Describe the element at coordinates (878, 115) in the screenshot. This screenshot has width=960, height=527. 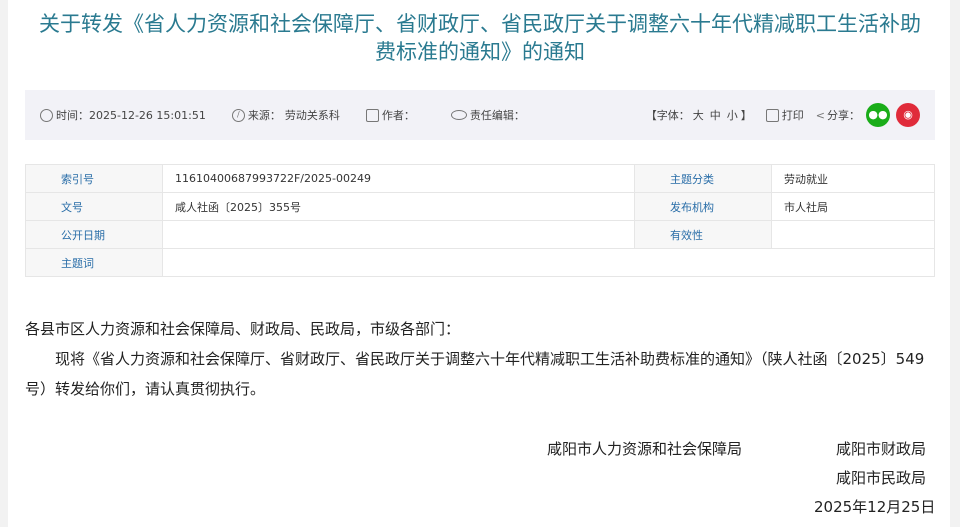
I see `wechat-share-button: ●●` at that location.